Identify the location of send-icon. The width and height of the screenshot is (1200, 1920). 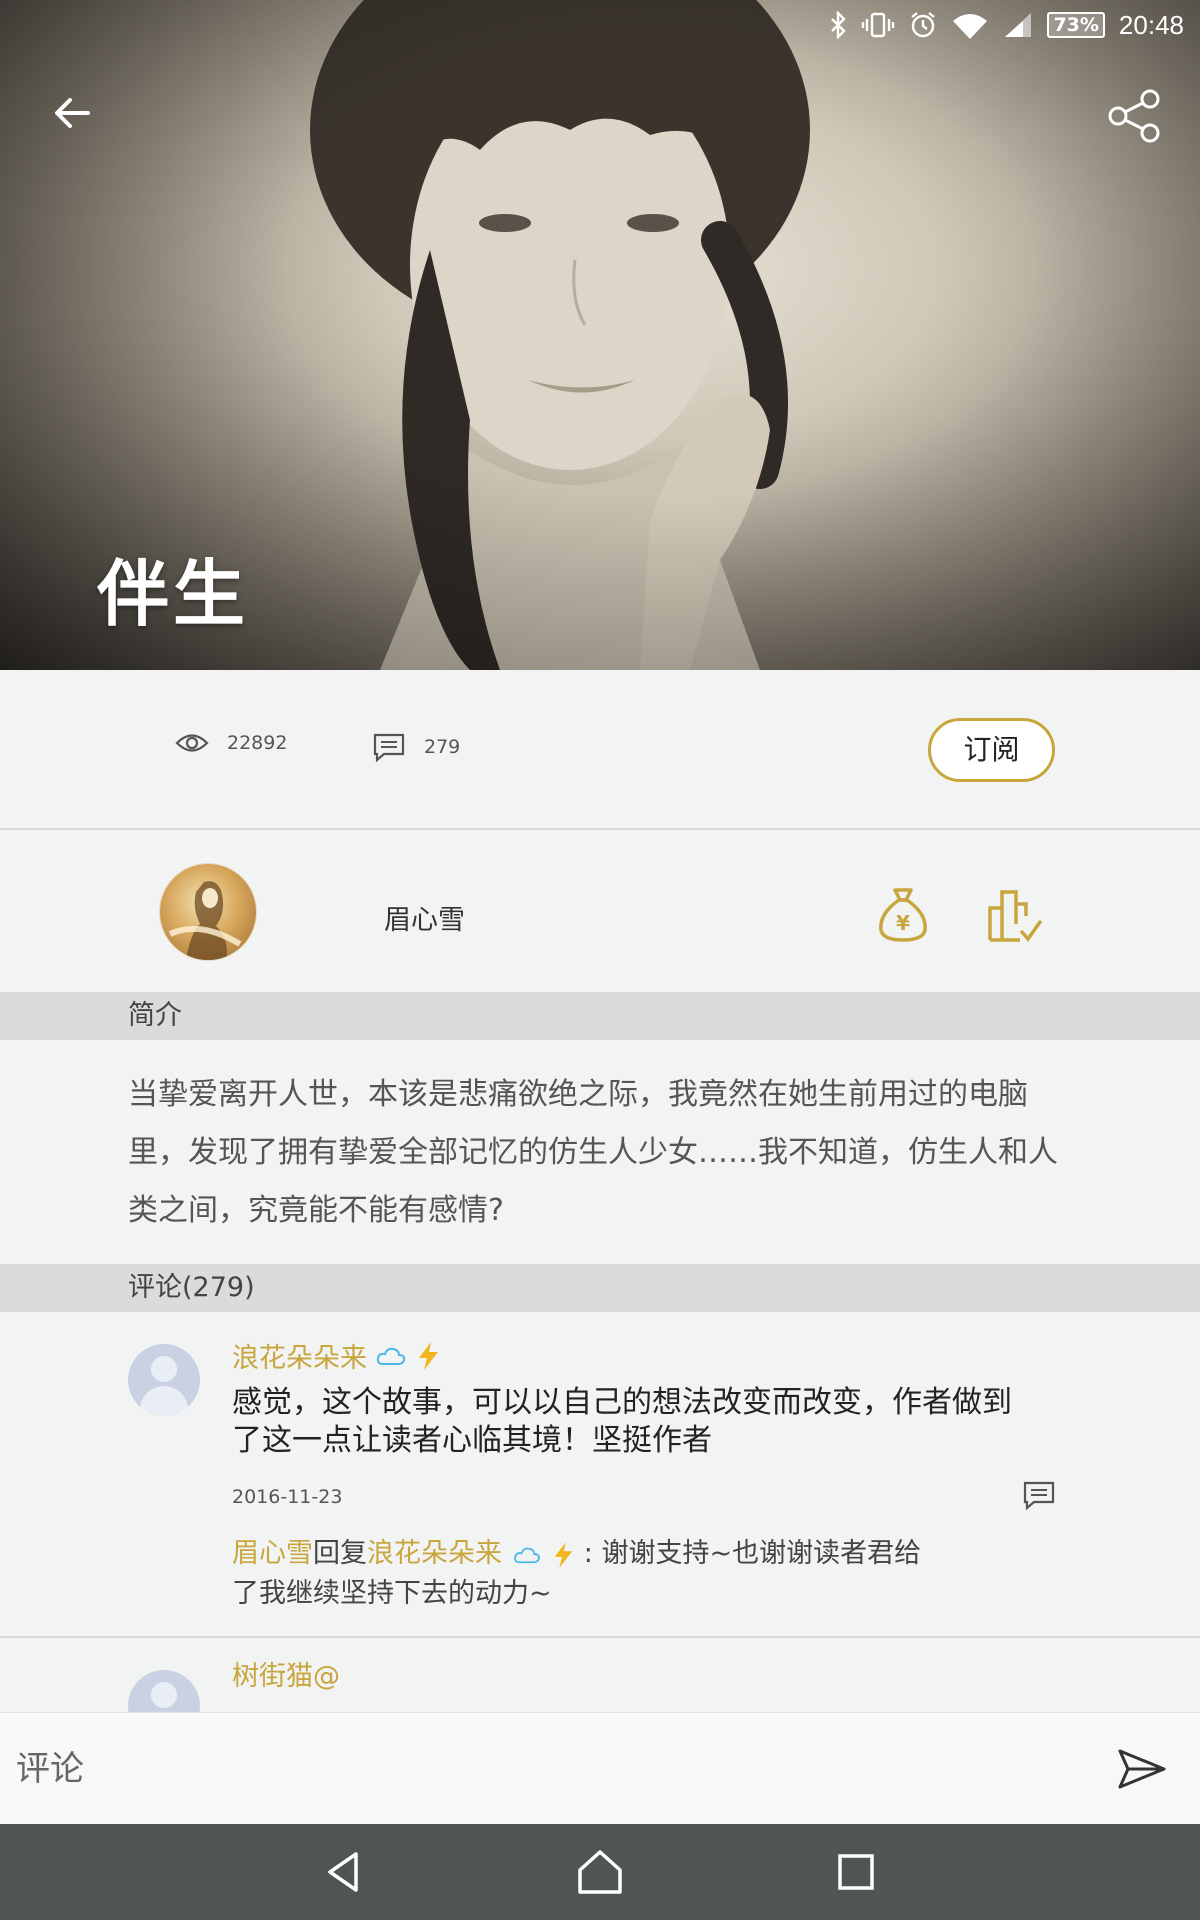
(1142, 1769).